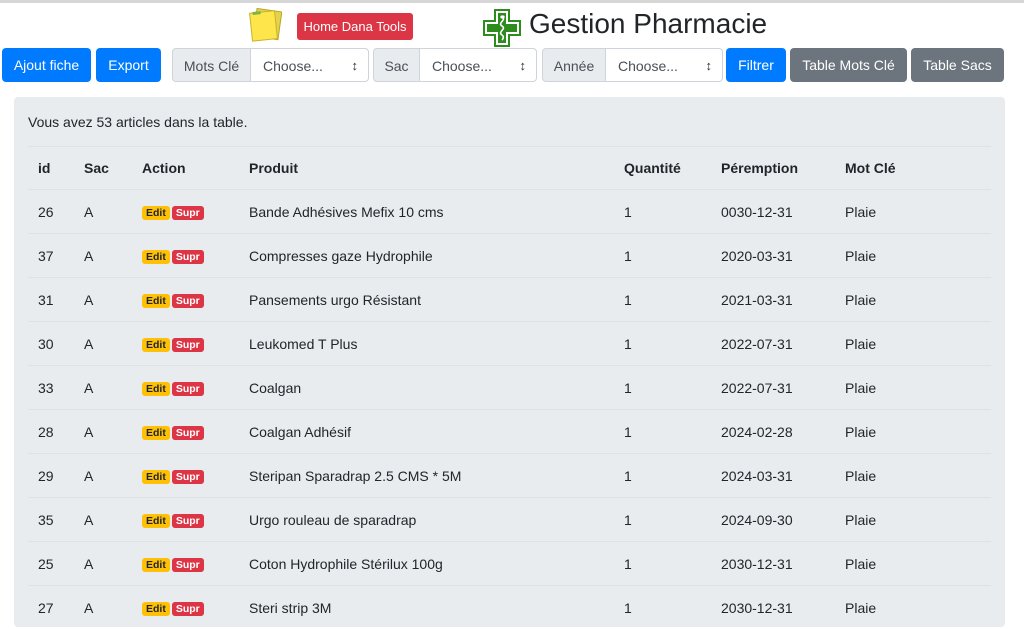 The width and height of the screenshot is (1024, 629). Describe the element at coordinates (51, 388) in the screenshot. I see `cell-id: 33` at that location.